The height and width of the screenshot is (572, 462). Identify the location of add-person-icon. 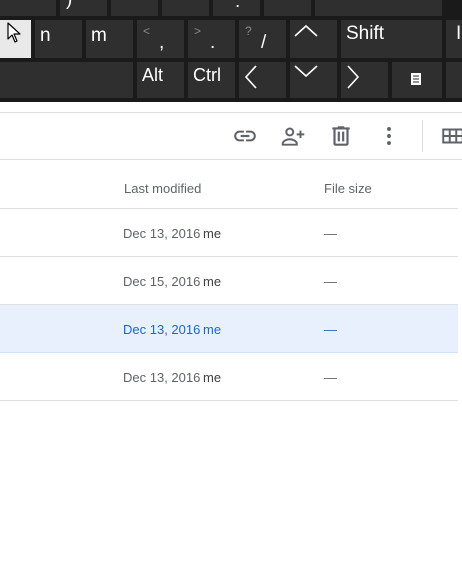
(293, 136).